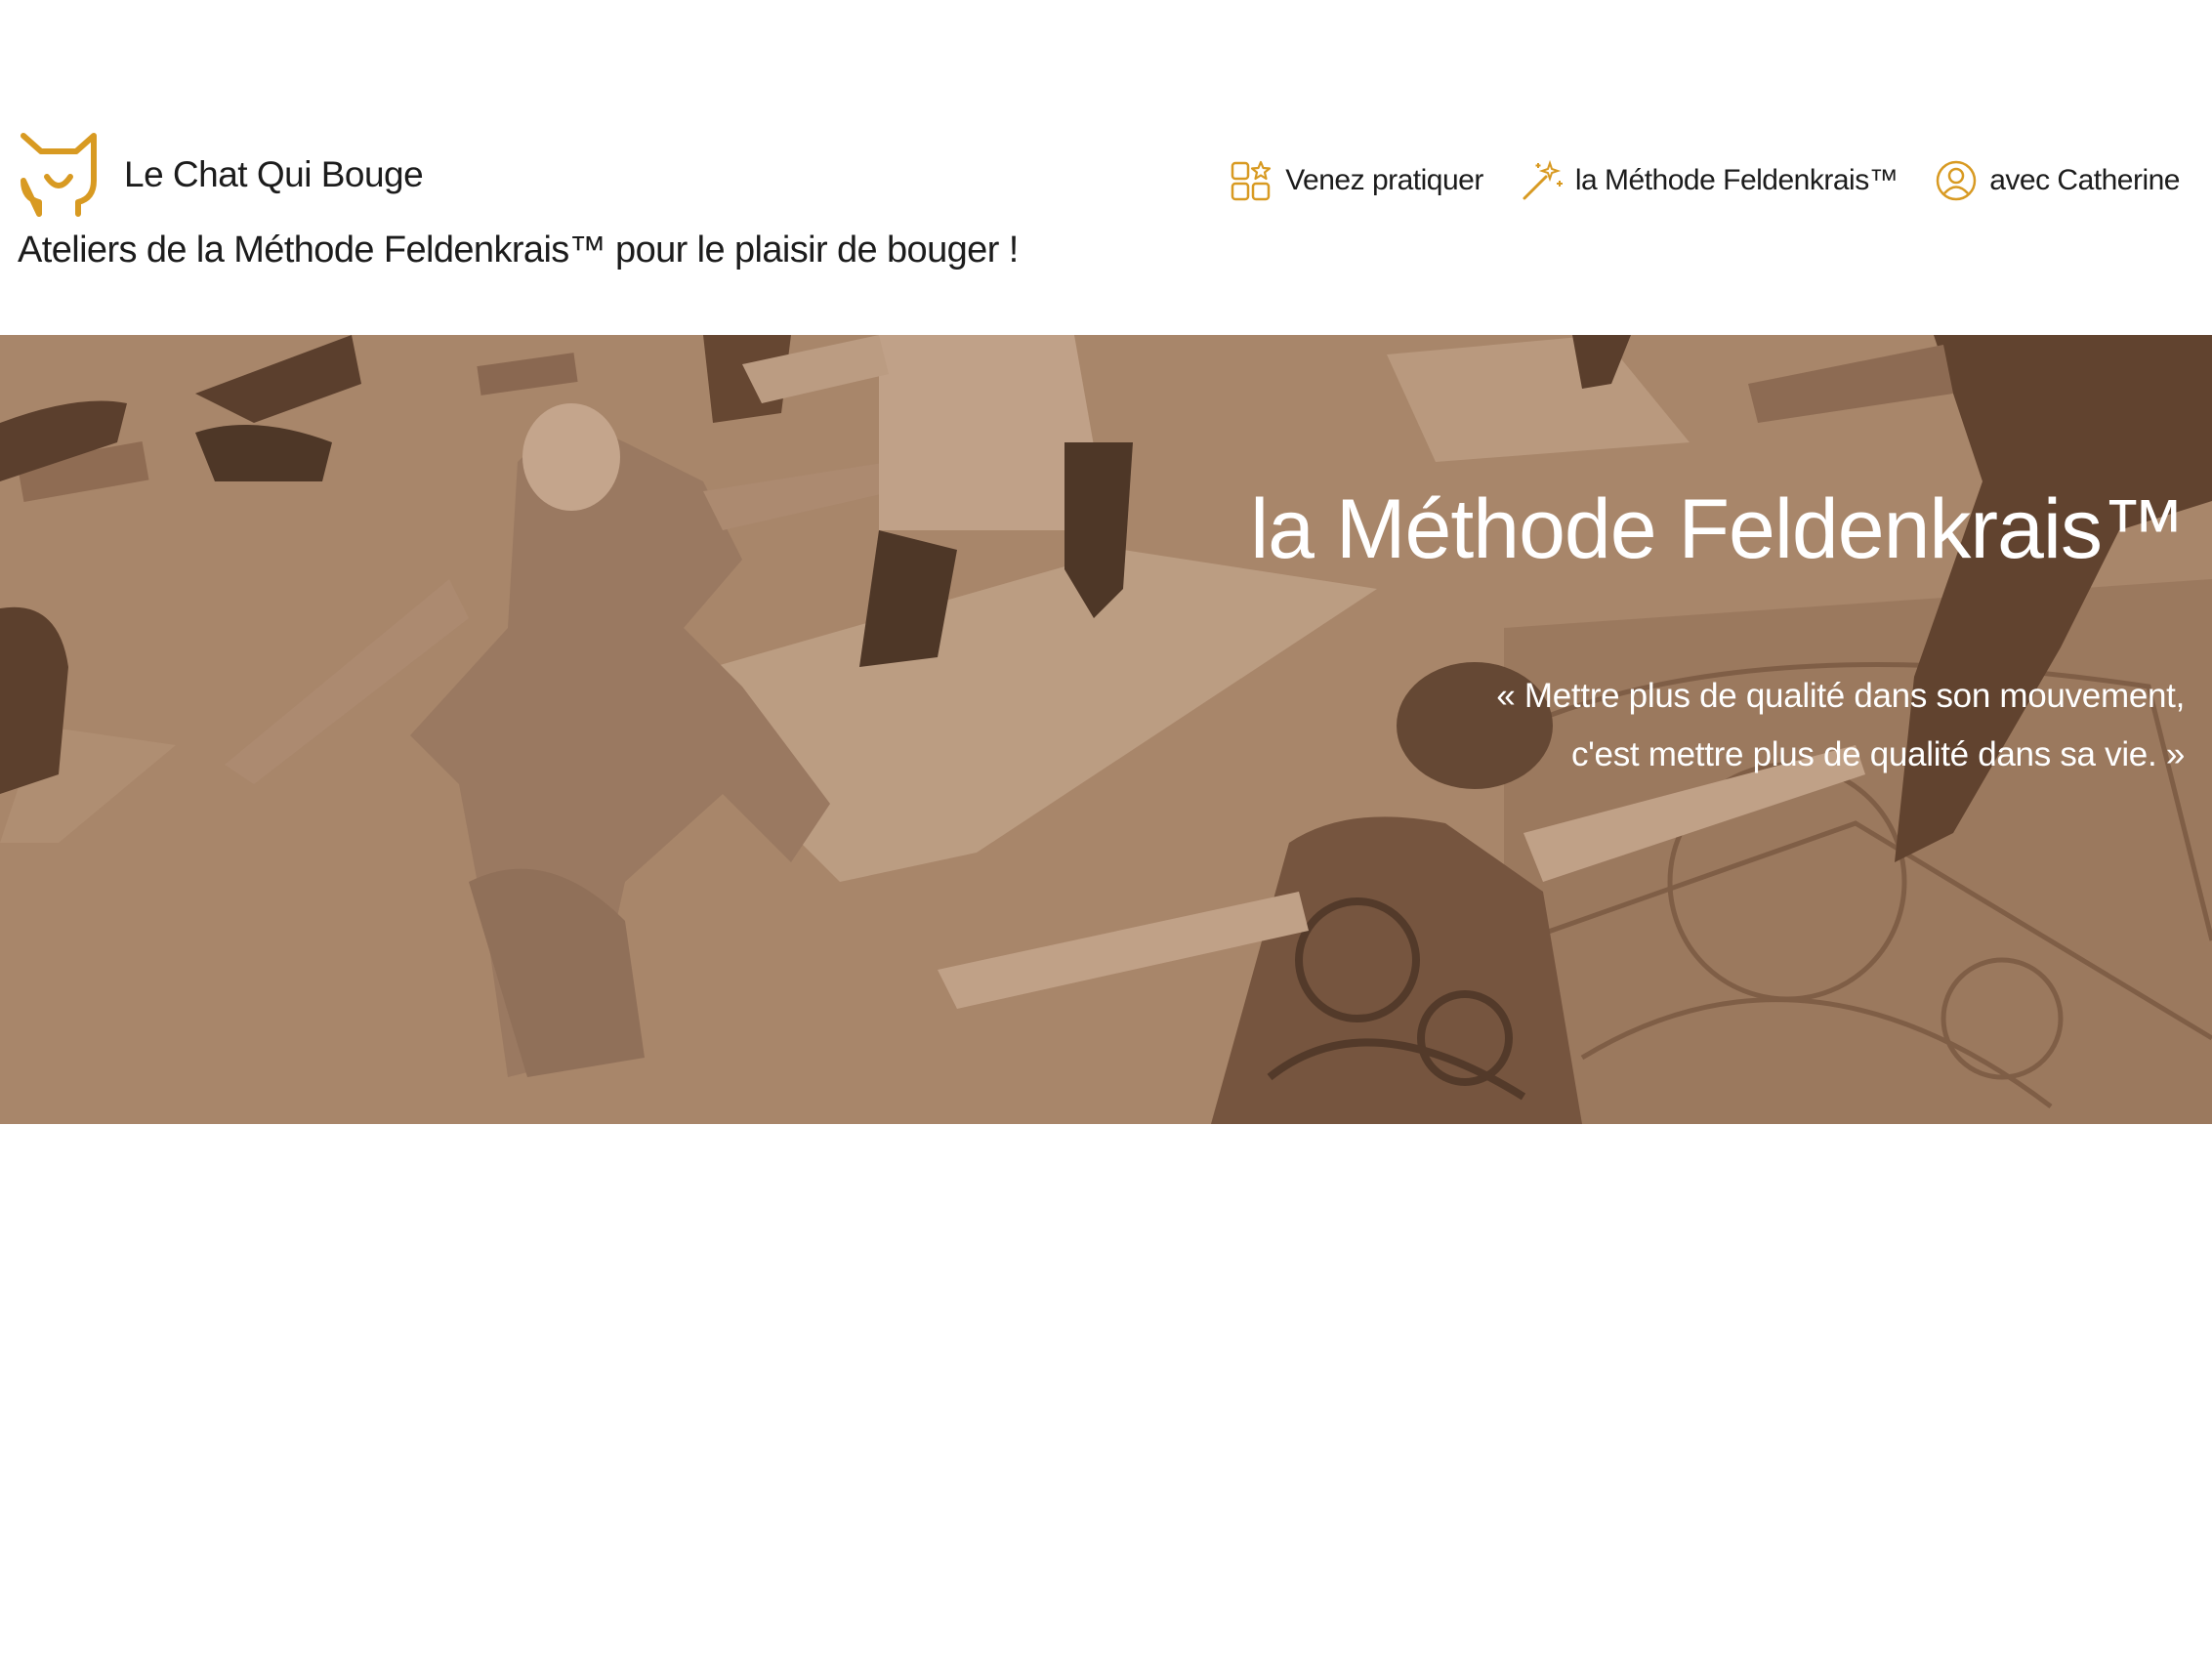 The height and width of the screenshot is (1668, 2212). I want to click on grid-star-icon, so click(1251, 181).